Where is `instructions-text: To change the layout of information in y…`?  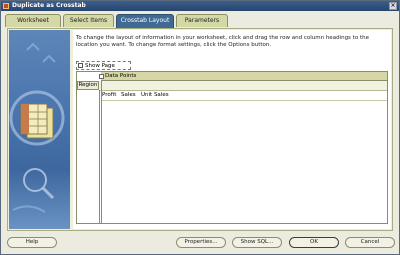
instructions-text: To change the layout of information in y… is located at coordinates (222, 41).